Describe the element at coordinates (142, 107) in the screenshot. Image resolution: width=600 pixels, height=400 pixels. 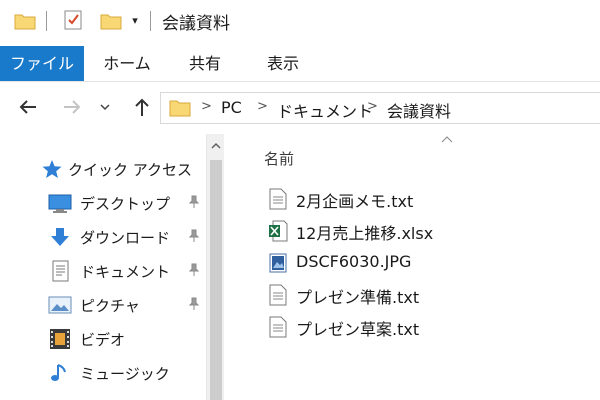
I see `up-arrow-icon` at that location.